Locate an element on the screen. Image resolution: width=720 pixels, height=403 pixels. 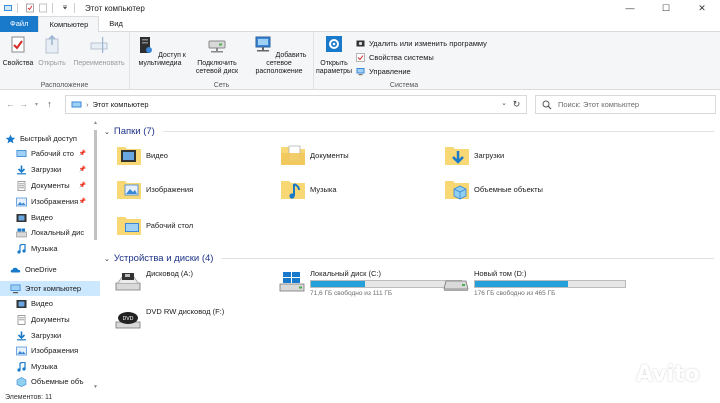
system-properties-icon is located at coordinates (360, 57).